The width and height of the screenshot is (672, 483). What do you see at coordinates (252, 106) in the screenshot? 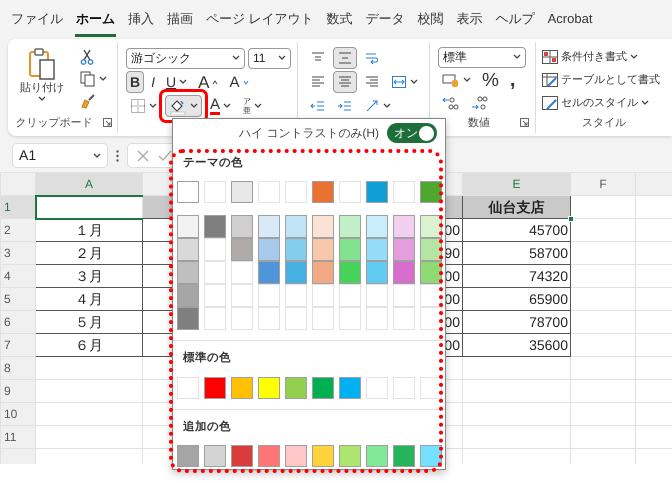
I see `phonetic-guide-button: ア 亜` at bounding box center [252, 106].